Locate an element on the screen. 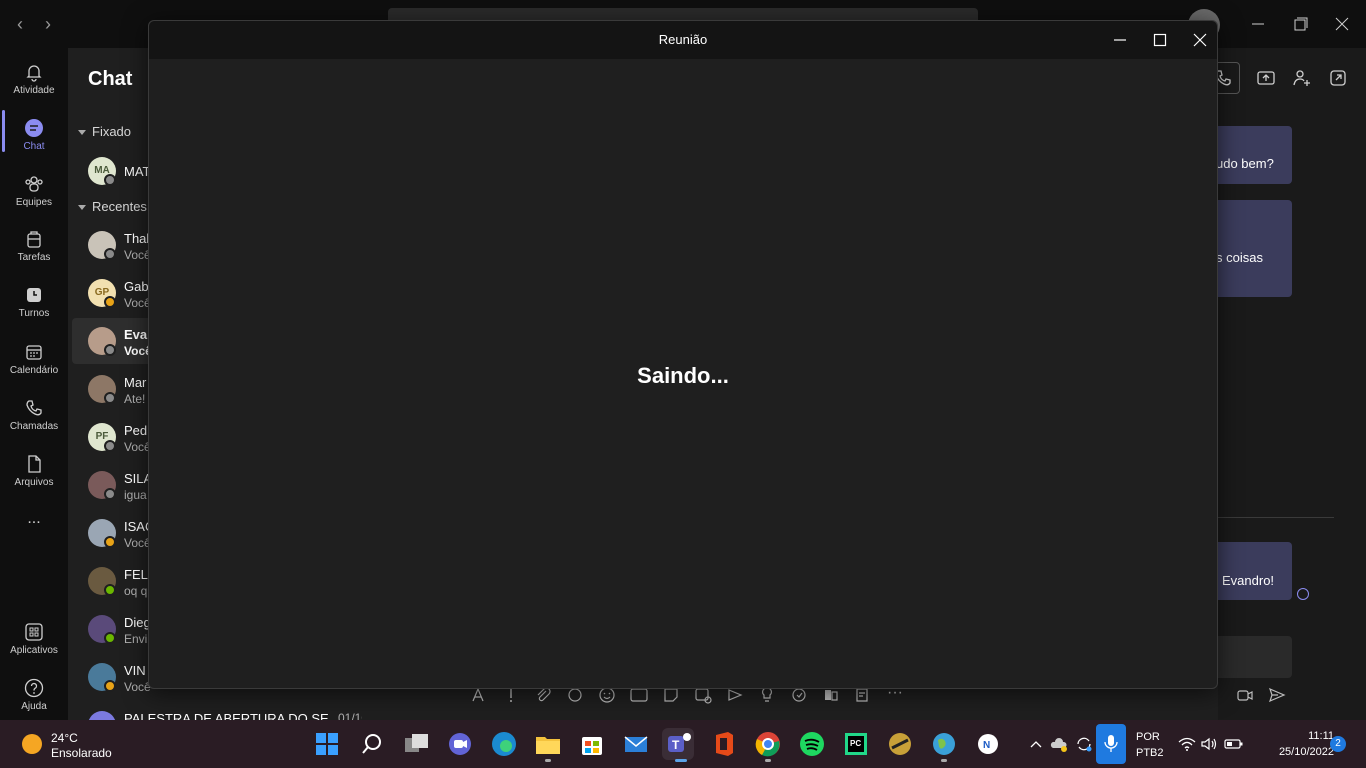 Image resolution: width=1366 pixels, height=768 pixels. restore-icon is located at coordinates (1300, 24).